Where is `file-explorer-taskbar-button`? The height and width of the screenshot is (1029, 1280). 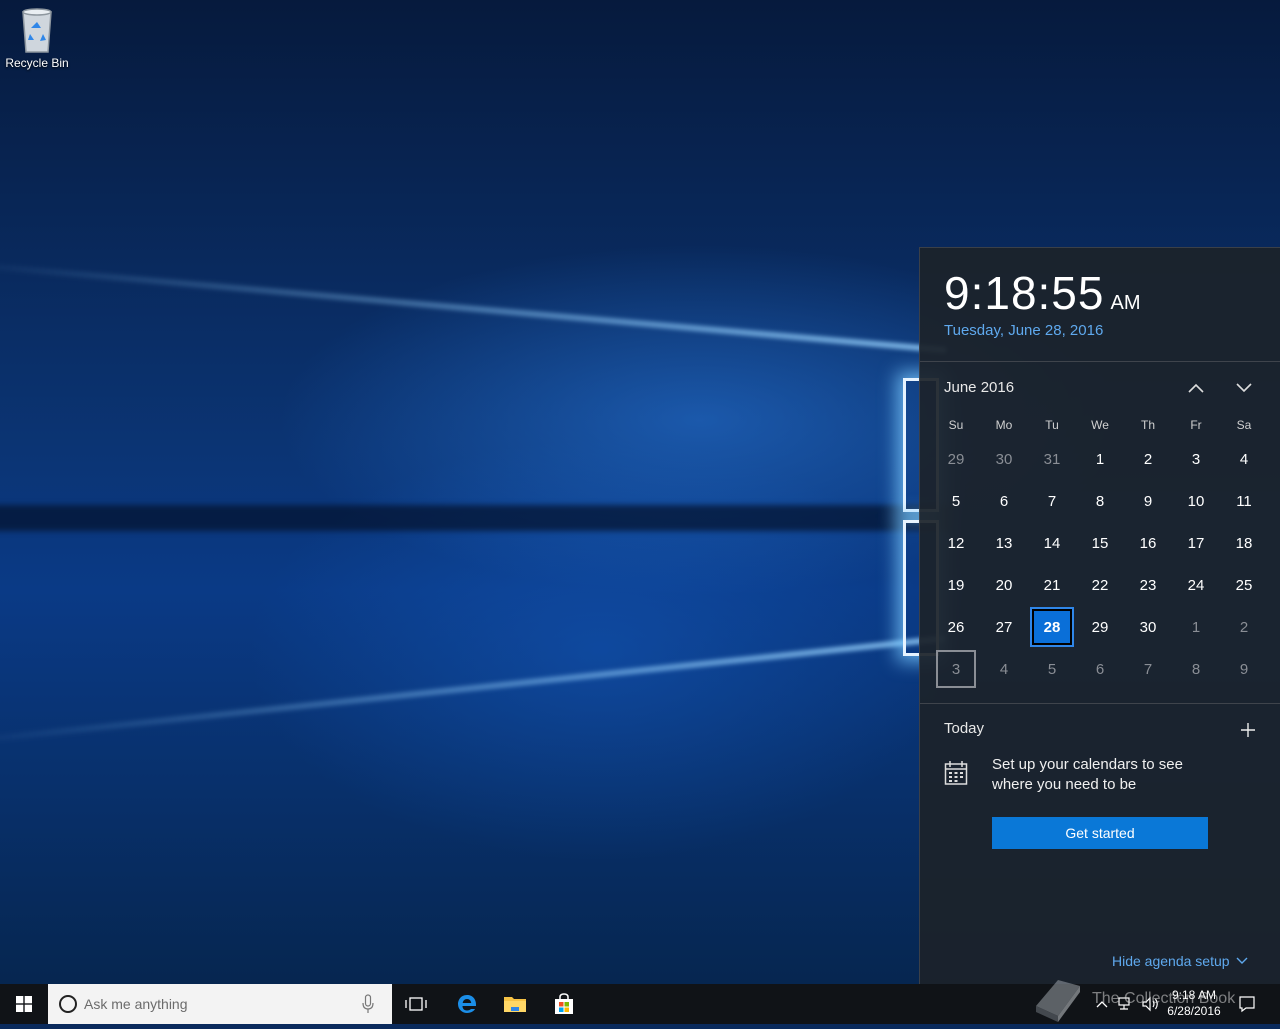 file-explorer-taskbar-button is located at coordinates (515, 1004).